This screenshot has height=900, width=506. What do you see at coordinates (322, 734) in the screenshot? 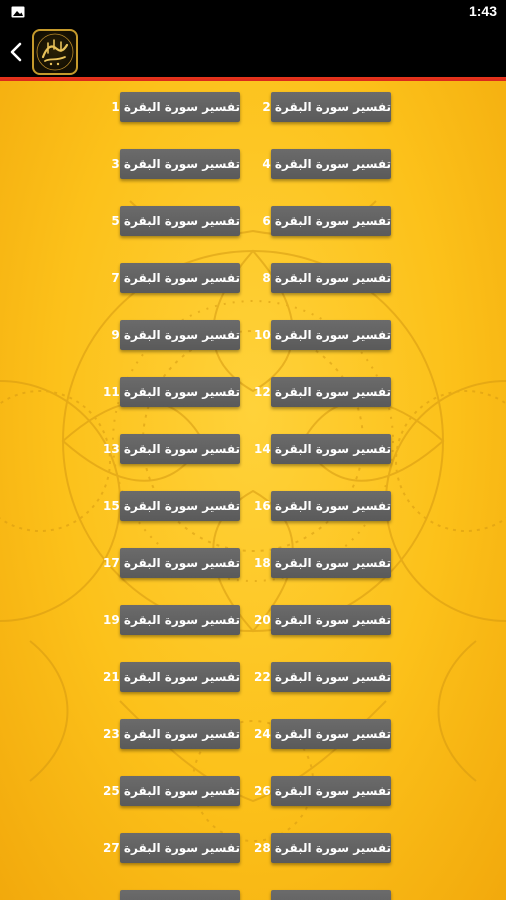
I see `surah-button-24: تفسير سورة البقرة 24` at bounding box center [322, 734].